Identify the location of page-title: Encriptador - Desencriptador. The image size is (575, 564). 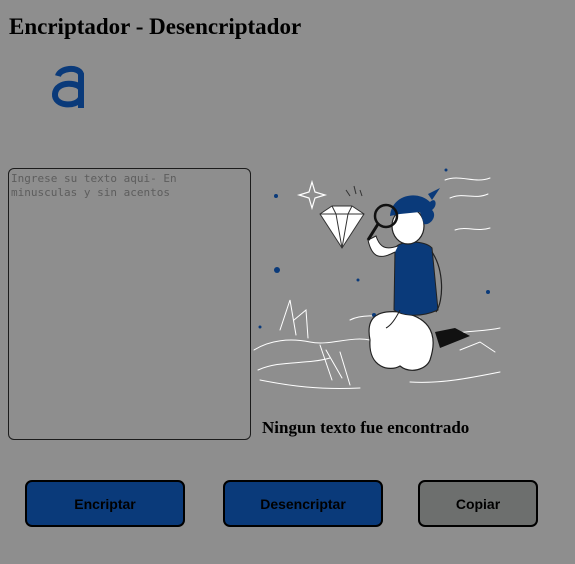
(155, 26).